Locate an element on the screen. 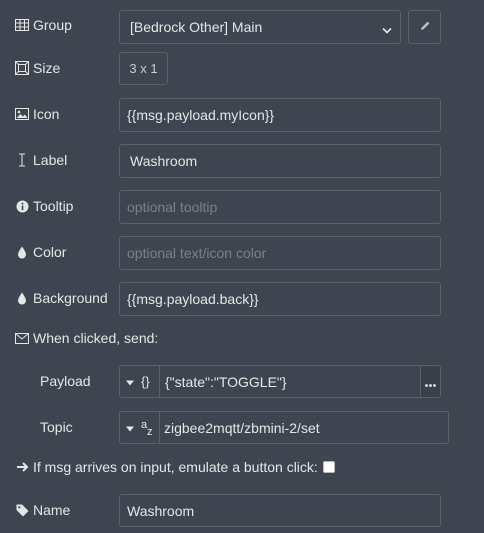 The width and height of the screenshot is (484, 533). envelope-icon is located at coordinates (22, 338).